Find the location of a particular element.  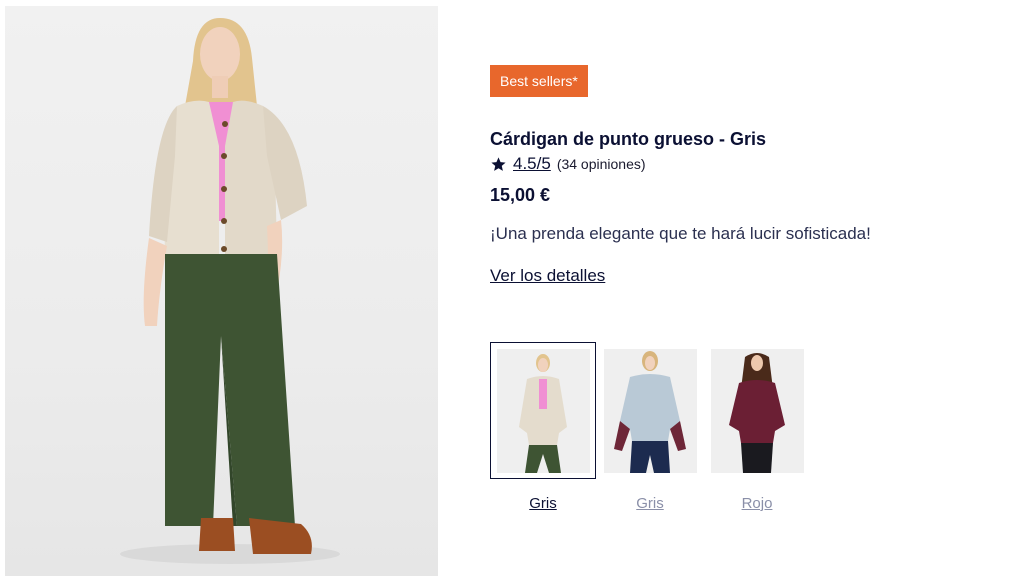

product-title: Cárdigan de punto grueso - Gris is located at coordinates (628, 139).